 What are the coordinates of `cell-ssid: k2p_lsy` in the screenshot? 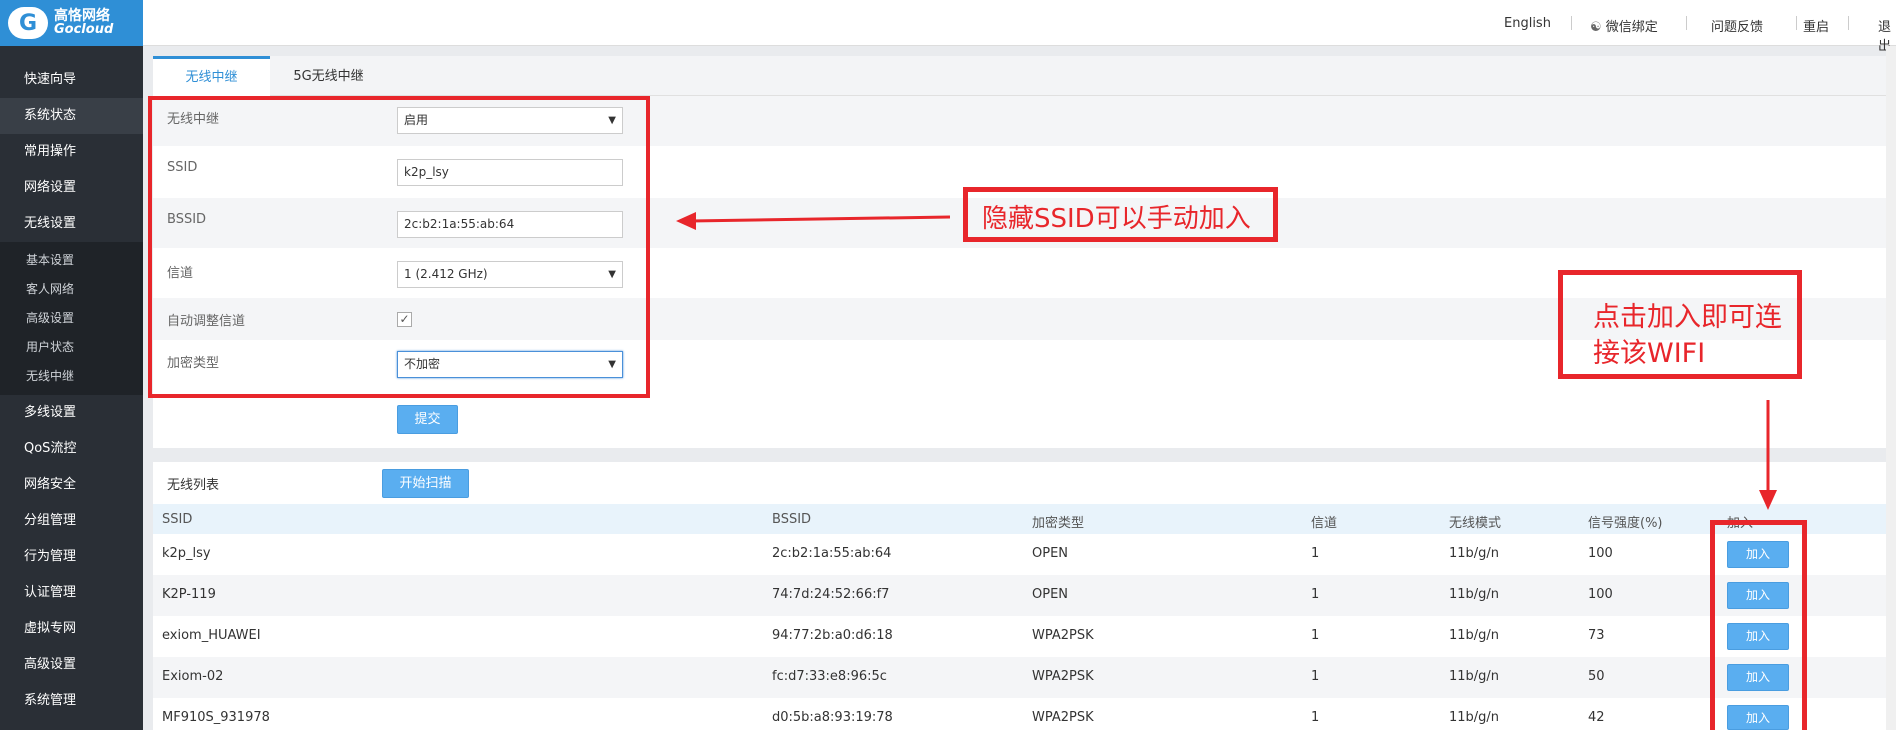 It's located at (186, 553).